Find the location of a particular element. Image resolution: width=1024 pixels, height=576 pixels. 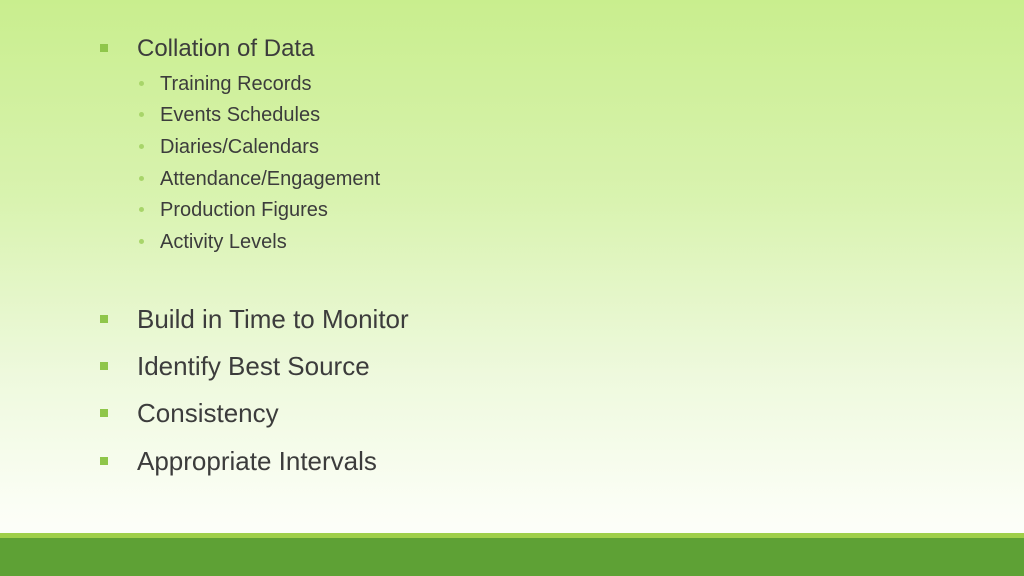

bullet: Identify Best Source is located at coordinates (253, 366).